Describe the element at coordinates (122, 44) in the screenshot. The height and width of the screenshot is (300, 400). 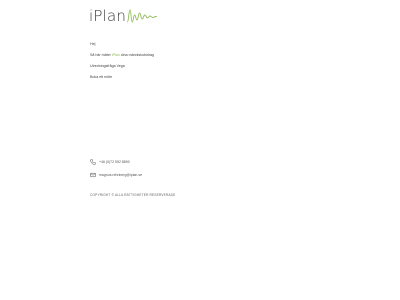
I see `menu-item-hej: Hej` at that location.